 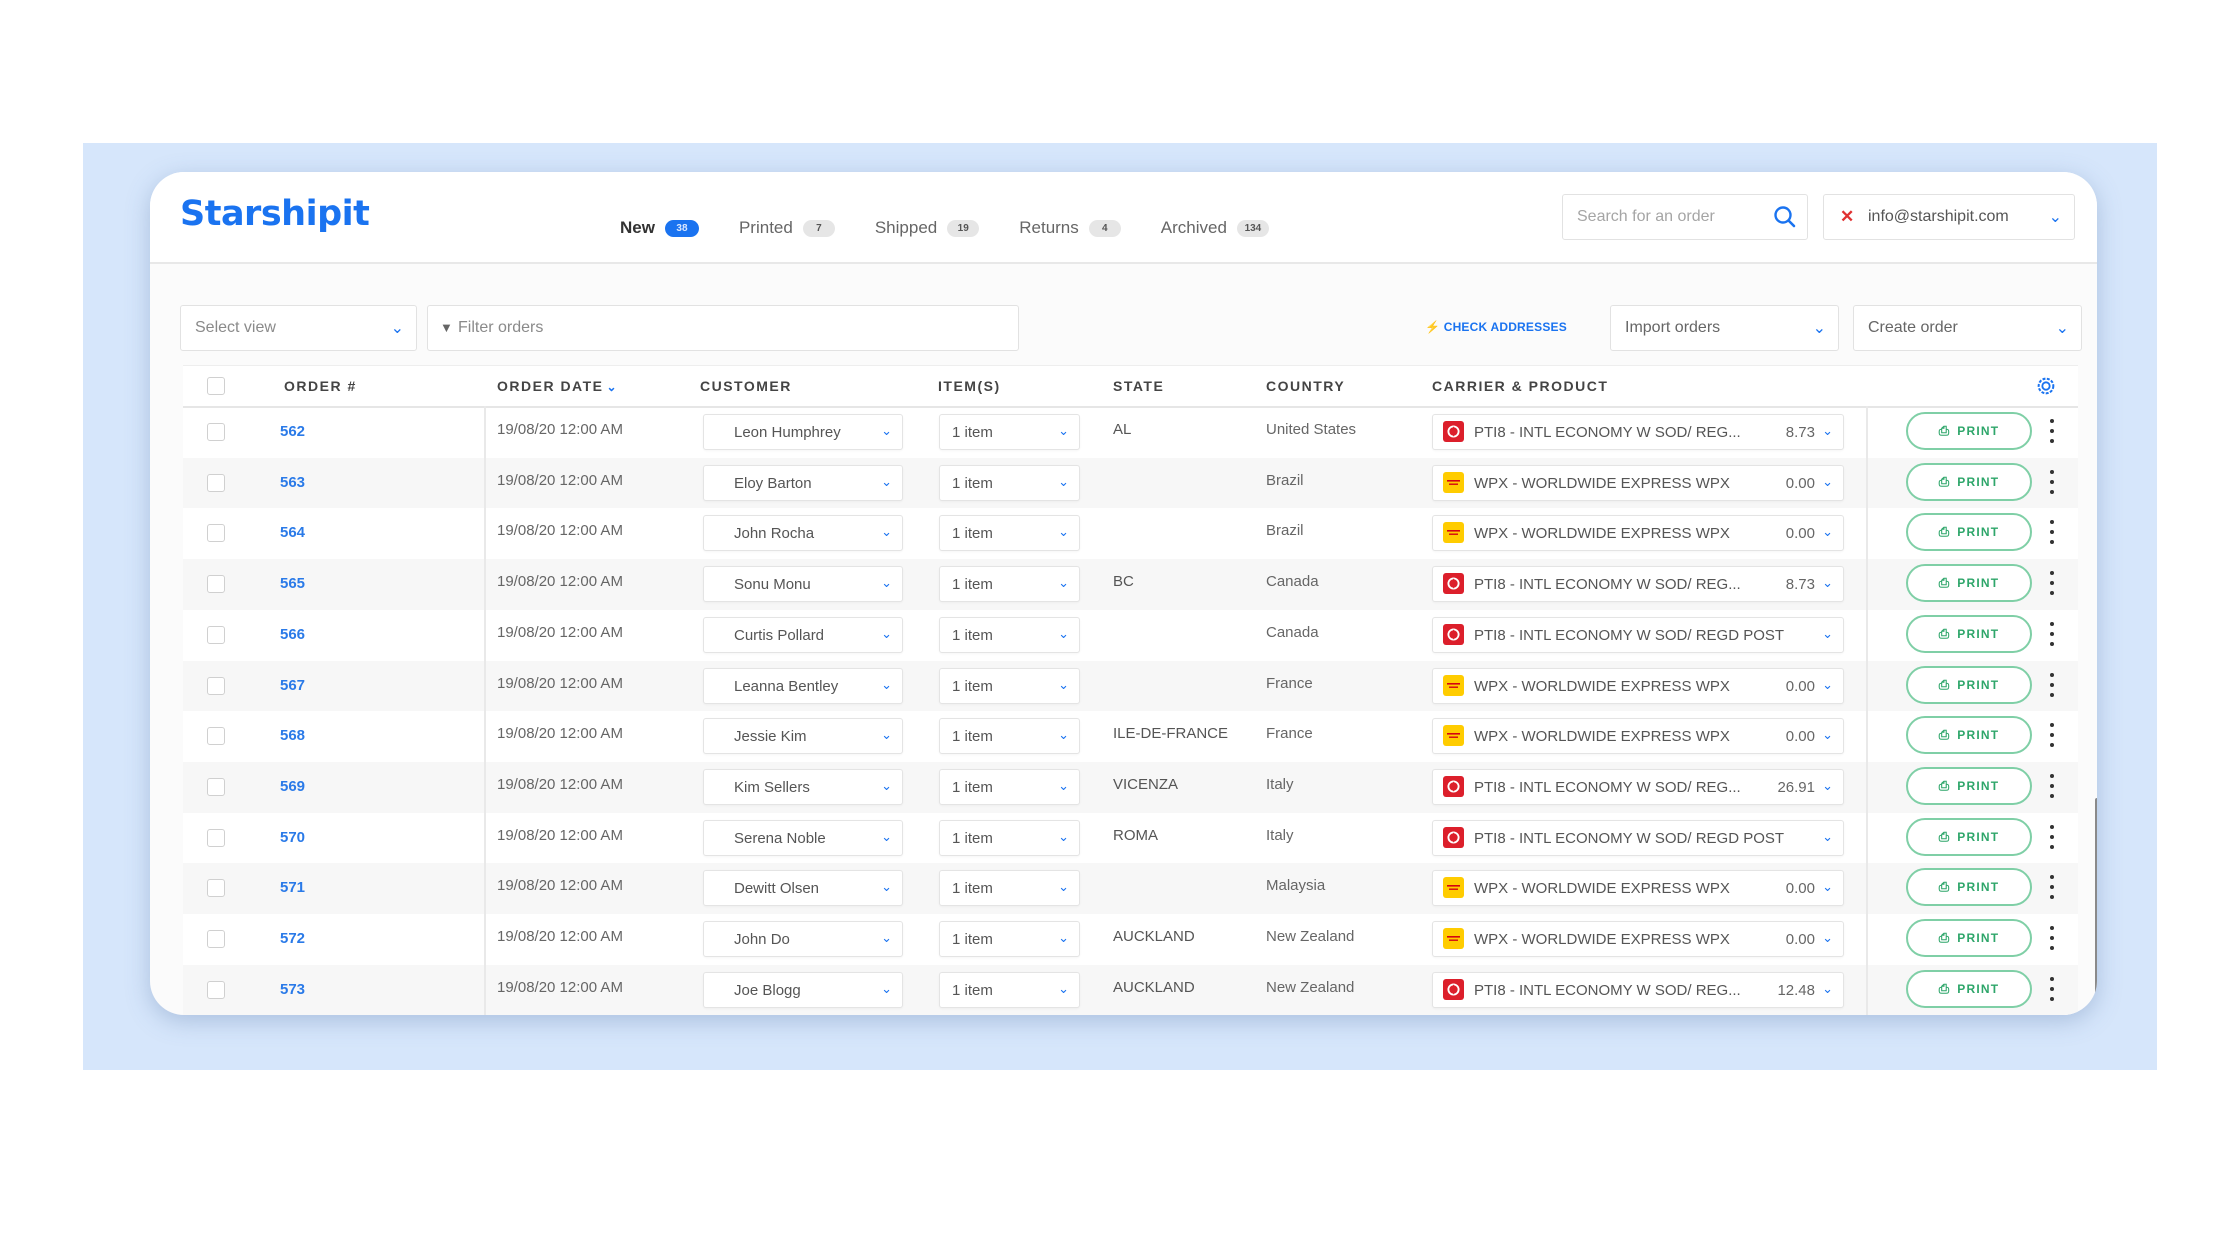 I want to click on check-addresses-button: ⚡ CHECK ADDRESSES, so click(x=1496, y=327).